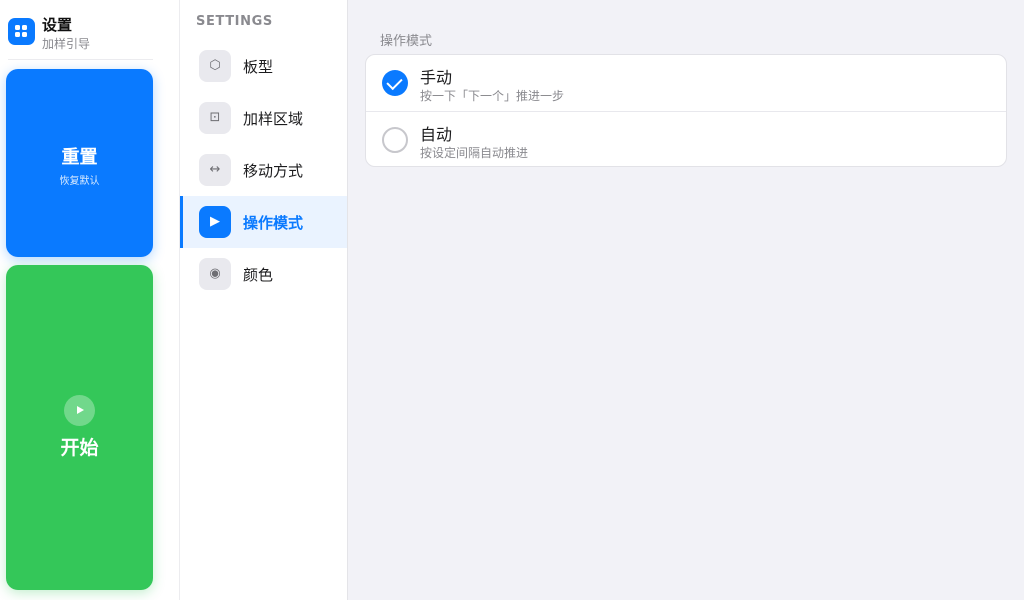 Image resolution: width=1024 pixels, height=600 pixels. I want to click on radio-unchecked-icon, so click(395, 140).